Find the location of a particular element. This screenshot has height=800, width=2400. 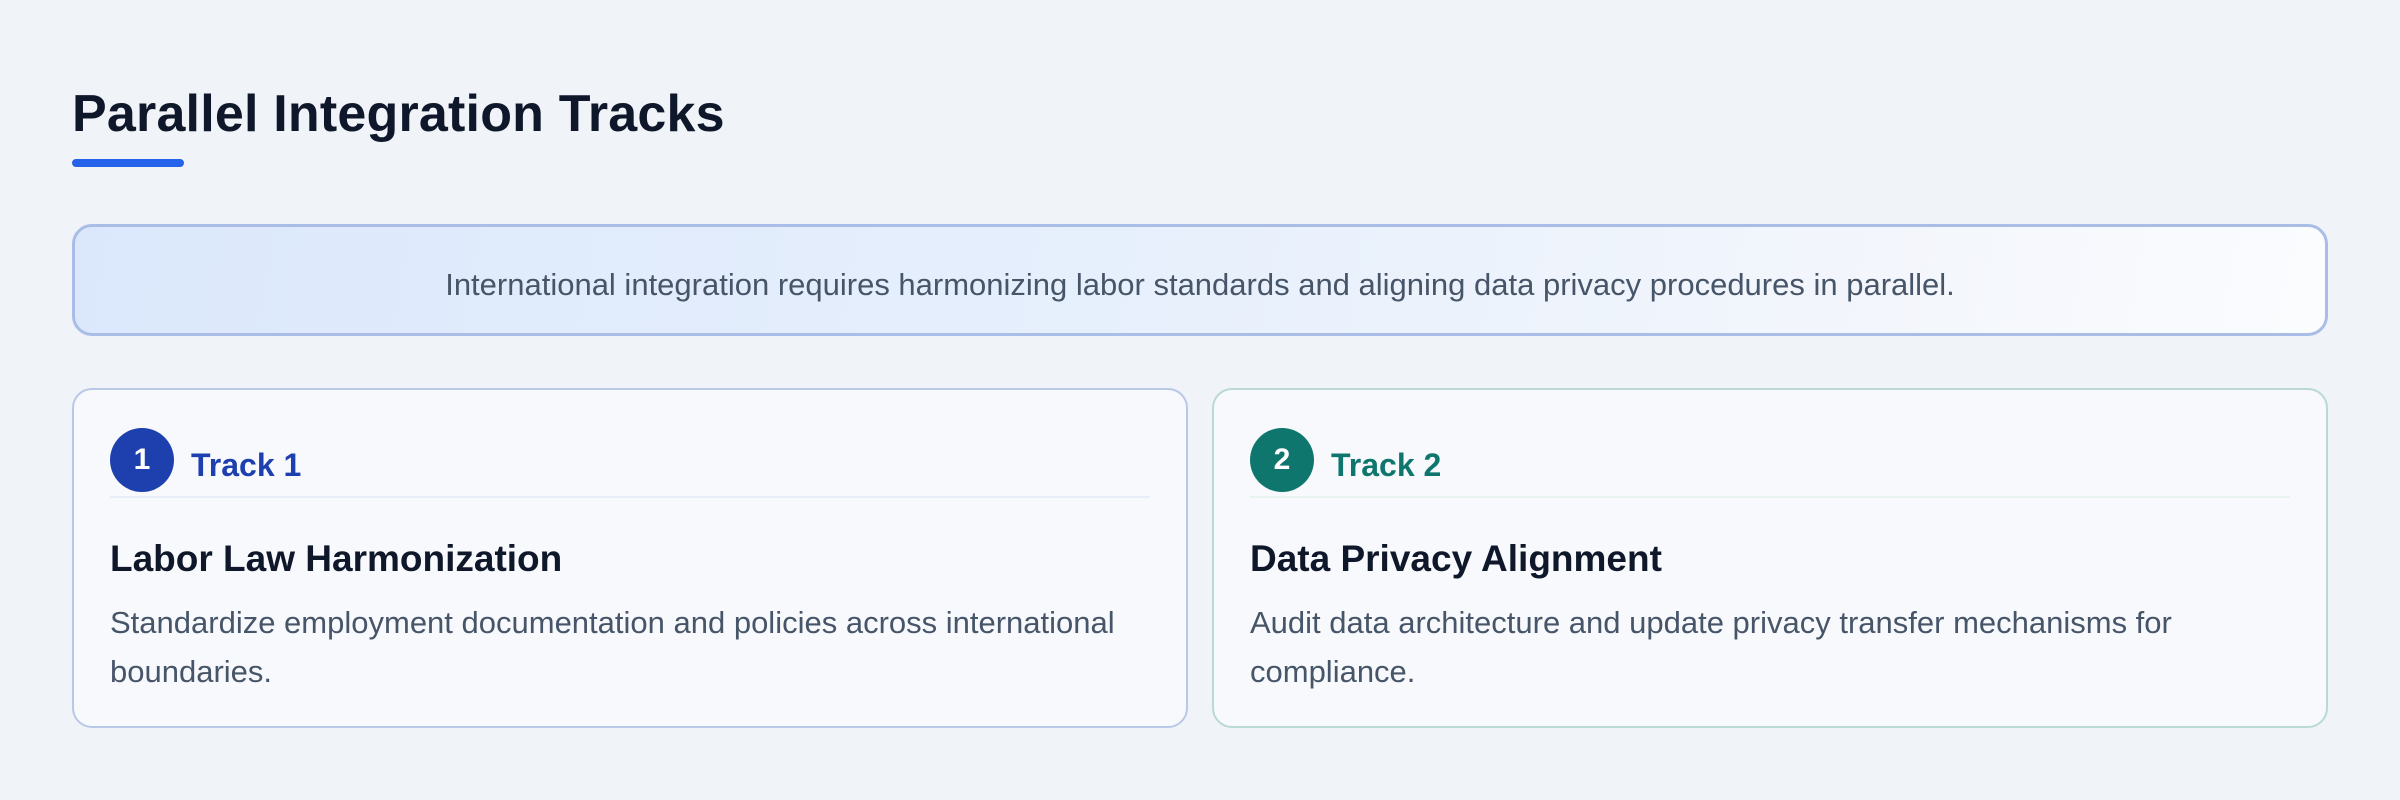

track-label: Track 1 is located at coordinates (246, 465).